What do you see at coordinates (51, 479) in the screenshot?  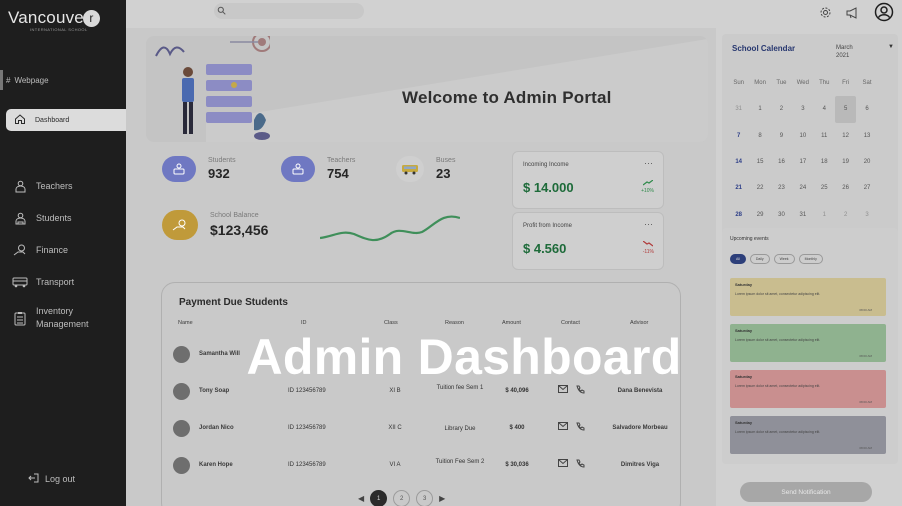 I see `logout-button: Log out` at bounding box center [51, 479].